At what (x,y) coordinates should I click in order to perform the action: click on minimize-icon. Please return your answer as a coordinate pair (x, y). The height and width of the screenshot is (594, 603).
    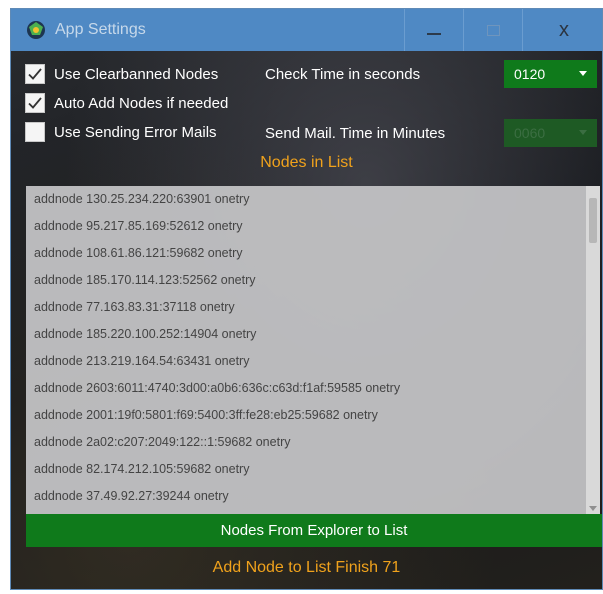
    Looking at the image, I should click on (434, 34).